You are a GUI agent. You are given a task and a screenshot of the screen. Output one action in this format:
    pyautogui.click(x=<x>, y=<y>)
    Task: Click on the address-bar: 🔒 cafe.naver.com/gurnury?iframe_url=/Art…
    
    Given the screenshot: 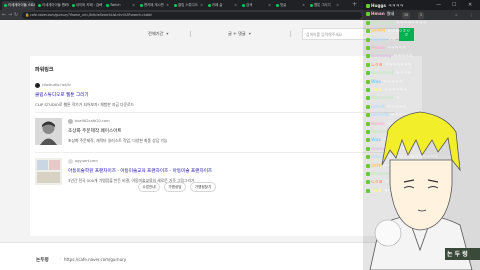 What is the action you would take?
    pyautogui.click(x=192, y=15)
    